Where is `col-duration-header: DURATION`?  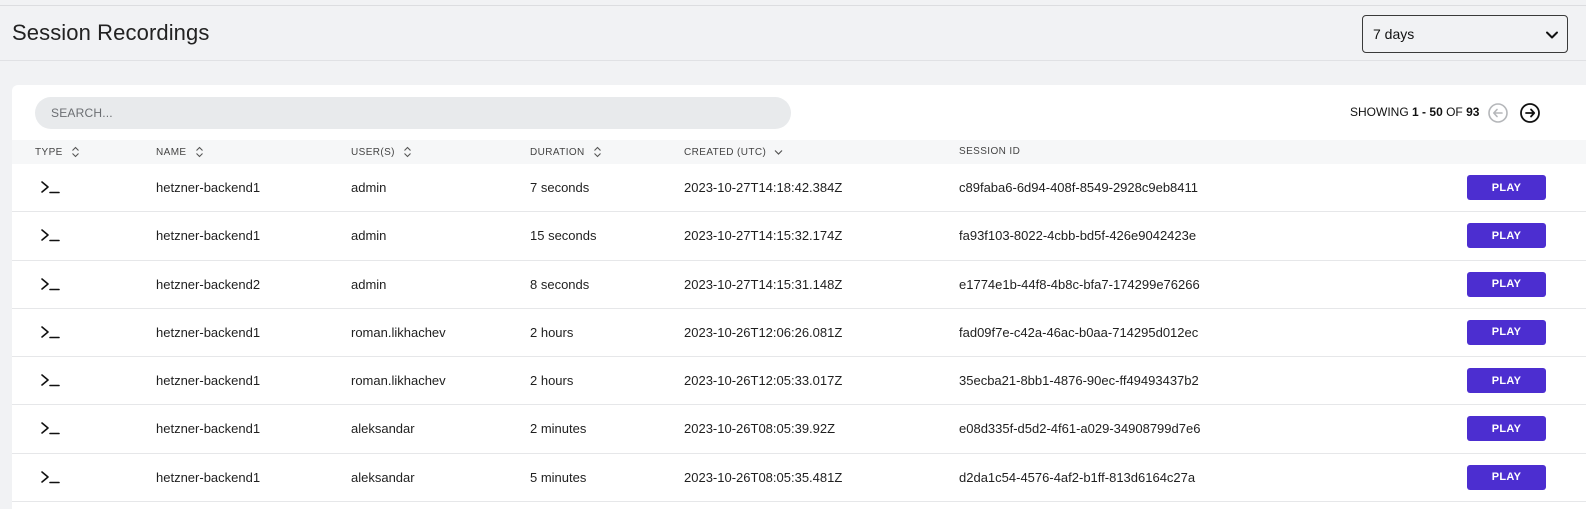 col-duration-header: DURATION is located at coordinates (566, 152).